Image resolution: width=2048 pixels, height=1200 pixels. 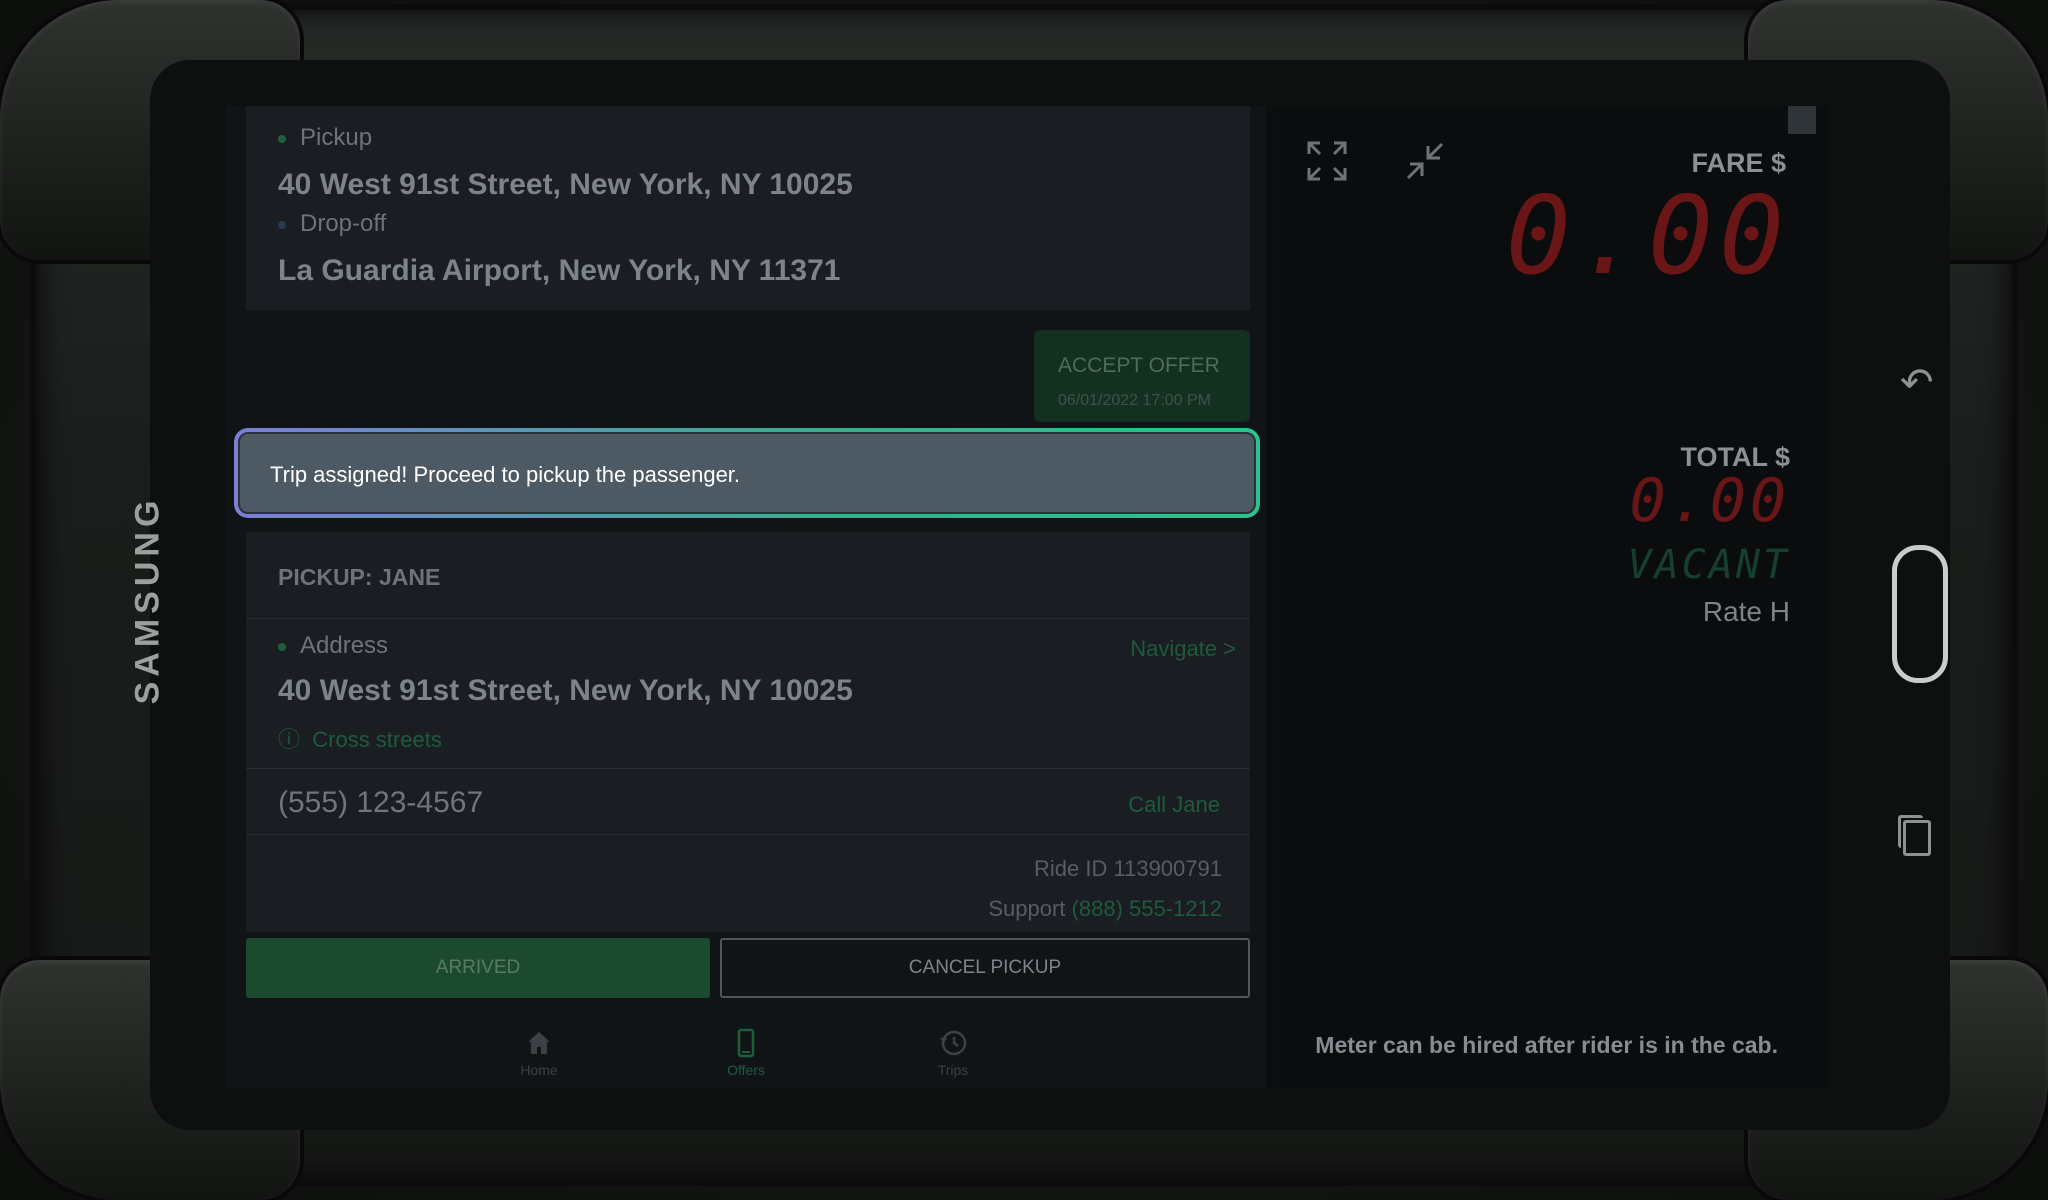 What do you see at coordinates (359, 577) in the screenshot?
I see `pickup-title: PICKUP: JANE` at bounding box center [359, 577].